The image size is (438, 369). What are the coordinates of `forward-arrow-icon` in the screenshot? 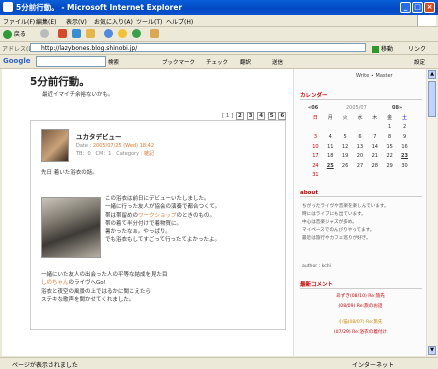 It's located at (44, 33).